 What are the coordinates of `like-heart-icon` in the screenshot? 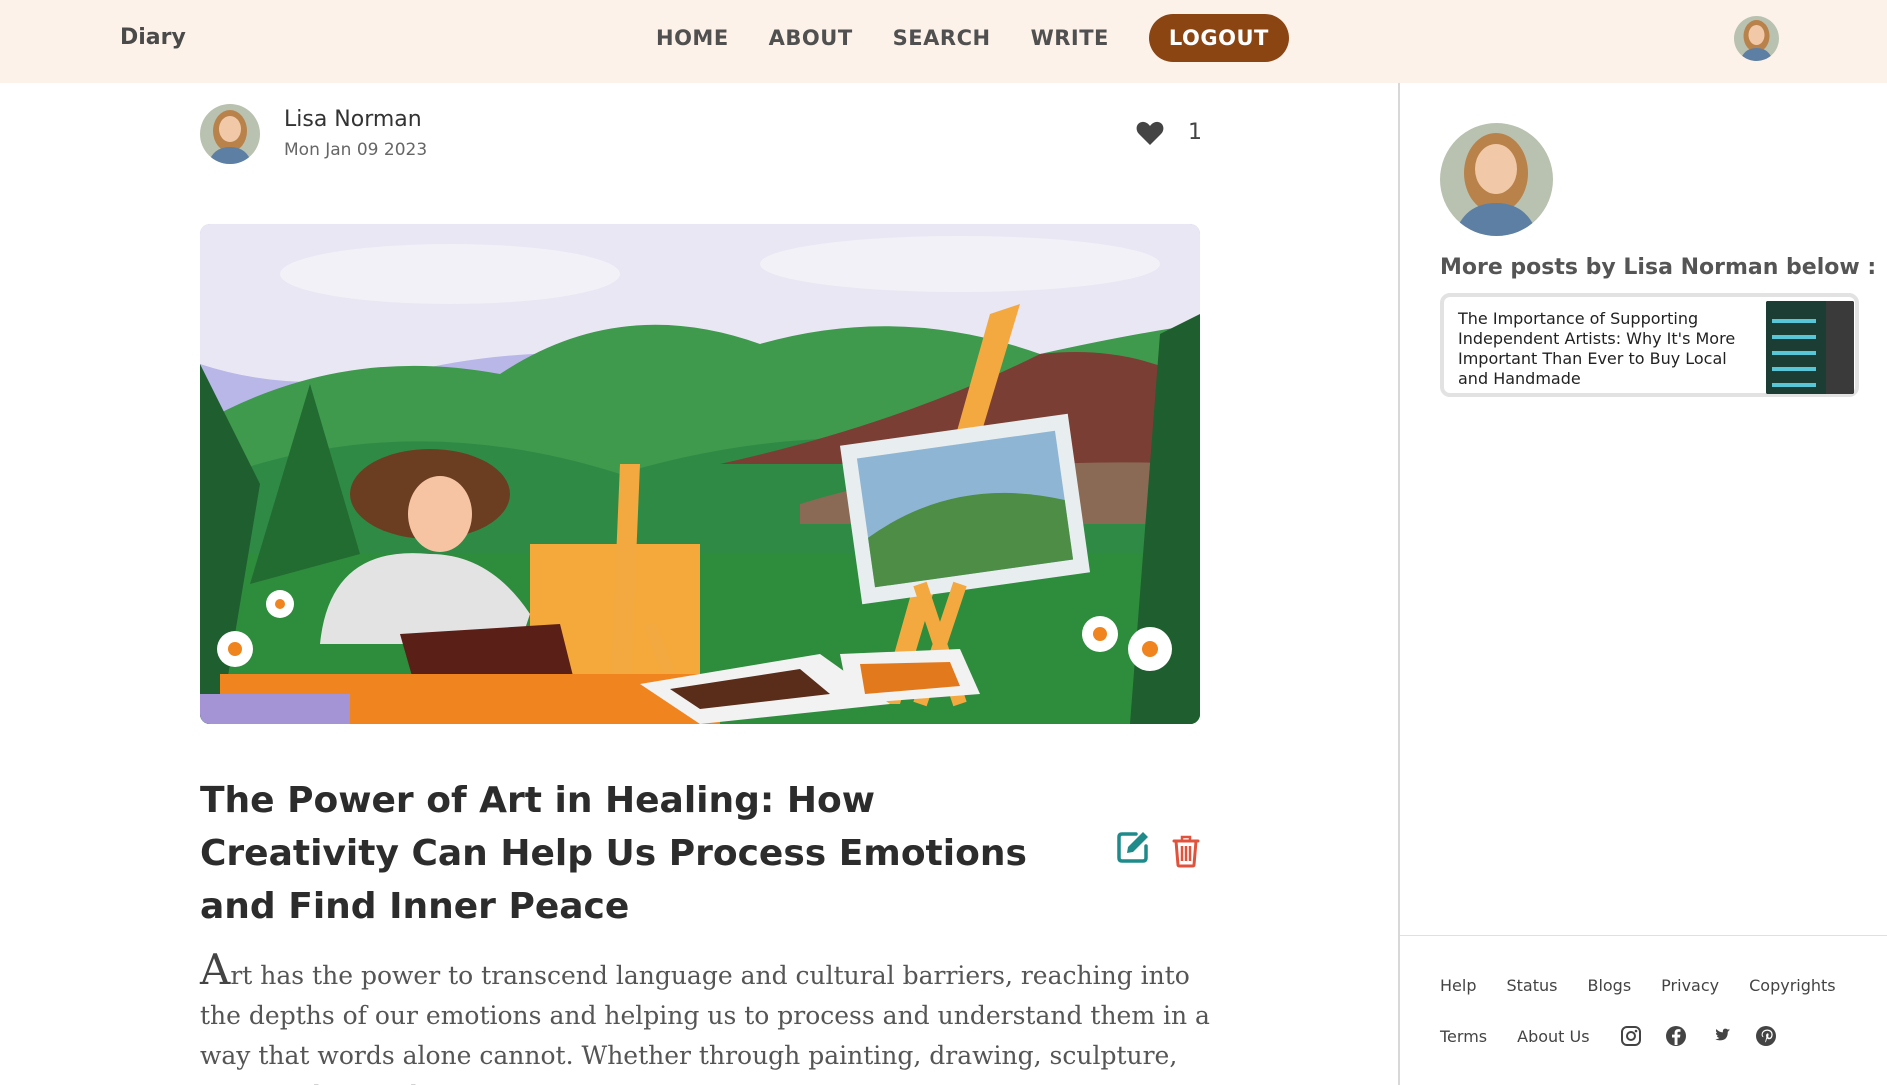 It's located at (1150, 133).